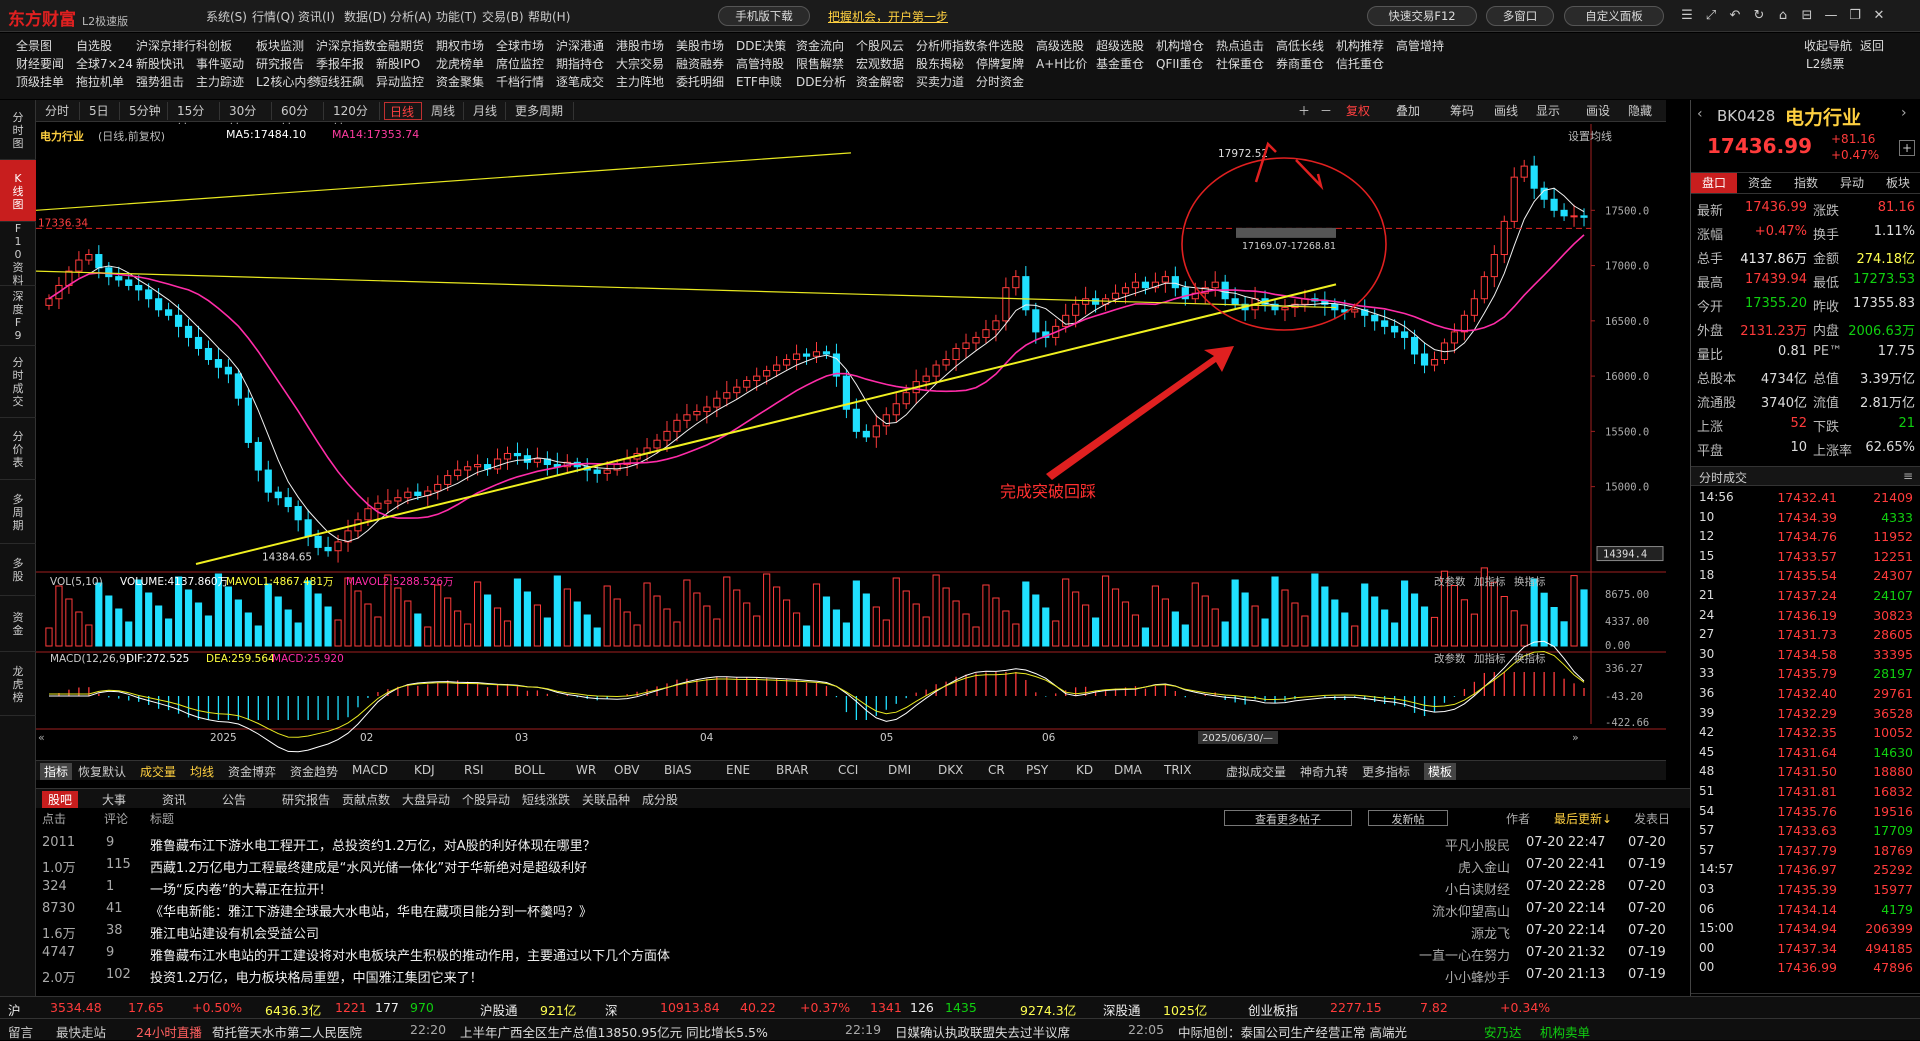 The height and width of the screenshot is (1041, 1920). Describe the element at coordinates (660, 799) in the screenshot. I see `news-tab: 成分股` at that location.